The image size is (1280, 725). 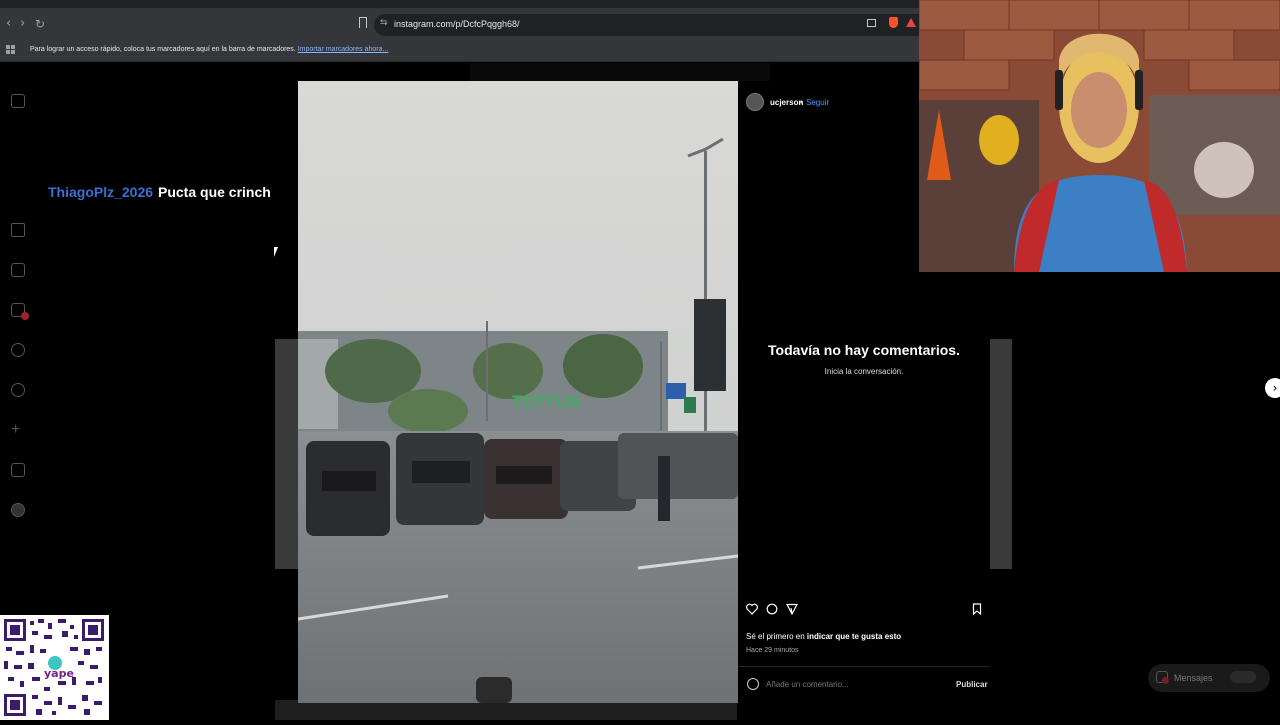 What do you see at coordinates (40, 24) in the screenshot?
I see `reload-button: ↻` at bounding box center [40, 24].